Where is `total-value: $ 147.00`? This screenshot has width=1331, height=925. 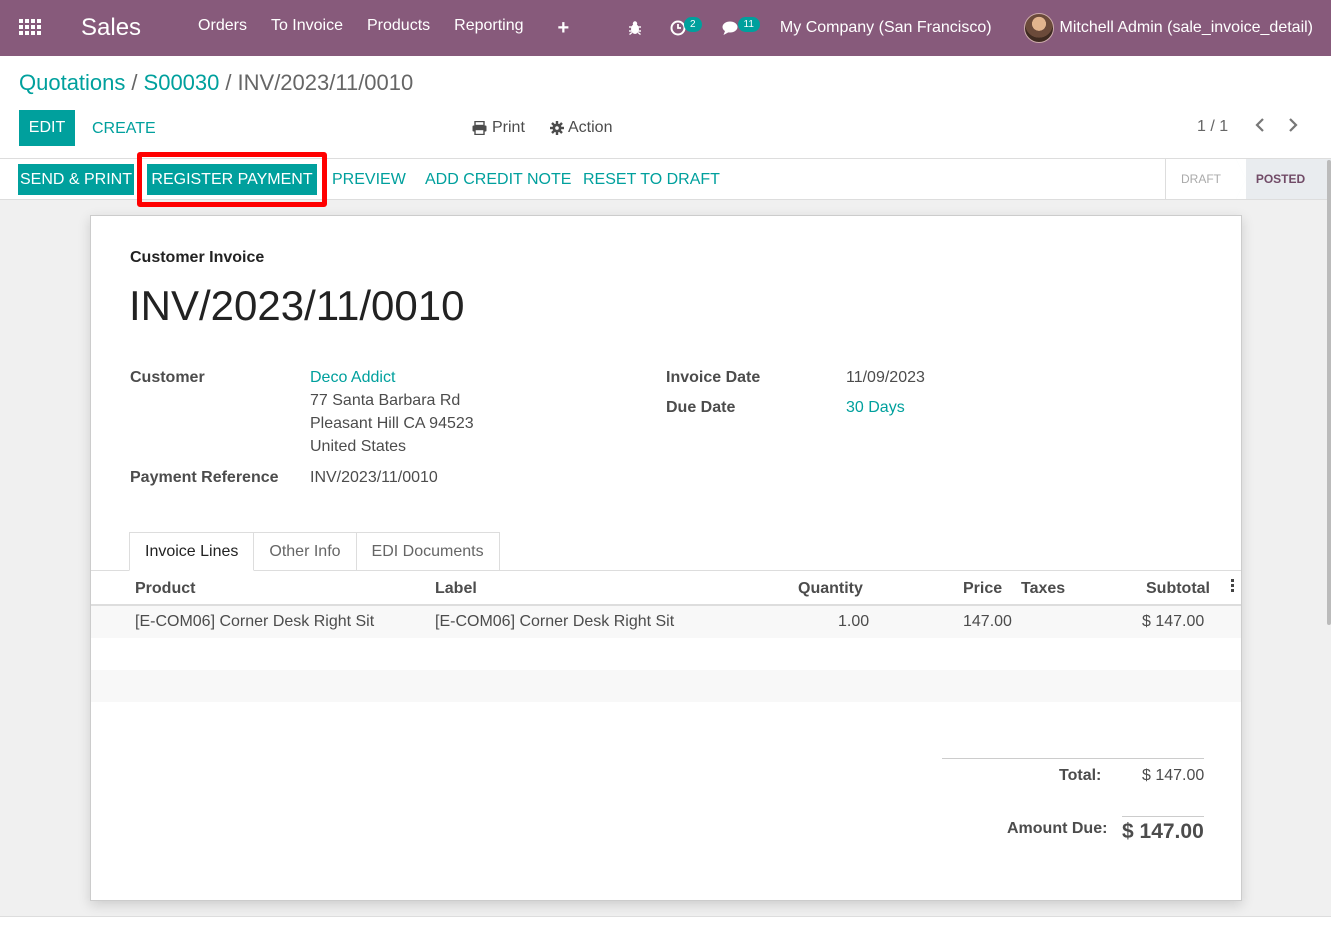 total-value: $ 147.00 is located at coordinates (1173, 775).